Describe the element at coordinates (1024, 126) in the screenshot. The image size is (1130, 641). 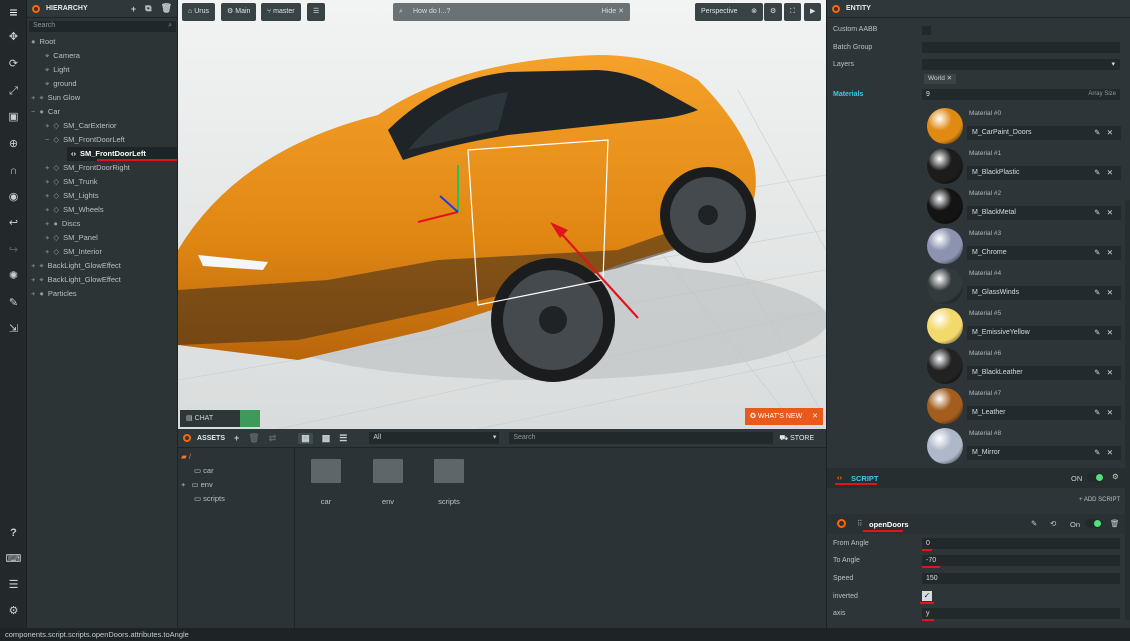
I see `material-slot: Material #0 M_CarPaint_Doors ✎ ✕` at that location.